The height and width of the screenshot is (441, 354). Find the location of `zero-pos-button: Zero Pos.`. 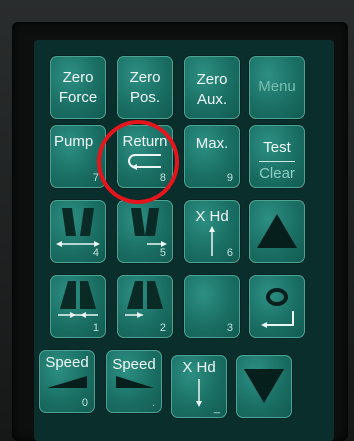

zero-pos-button: Zero Pos. is located at coordinates (145, 87).